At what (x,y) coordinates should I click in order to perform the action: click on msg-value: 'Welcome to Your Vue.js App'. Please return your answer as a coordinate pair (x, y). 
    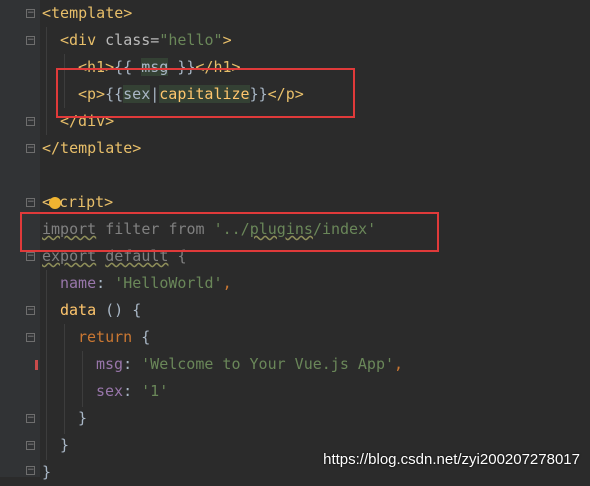
    Looking at the image, I should click on (268, 364).